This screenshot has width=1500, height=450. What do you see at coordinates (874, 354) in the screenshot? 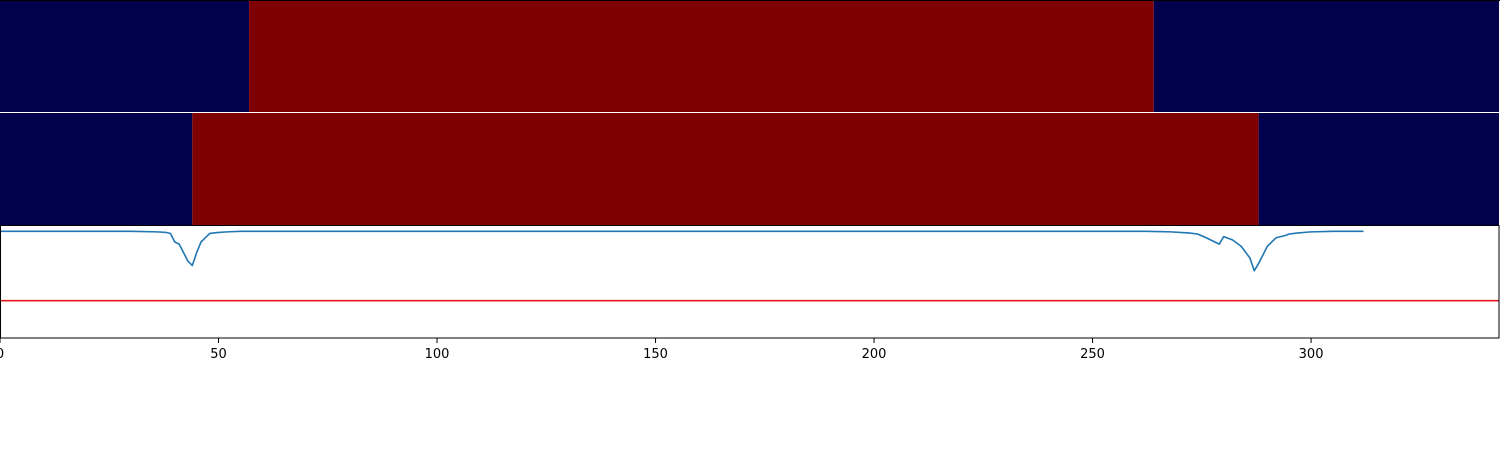
I see `x-tick-label: 200` at bounding box center [874, 354].